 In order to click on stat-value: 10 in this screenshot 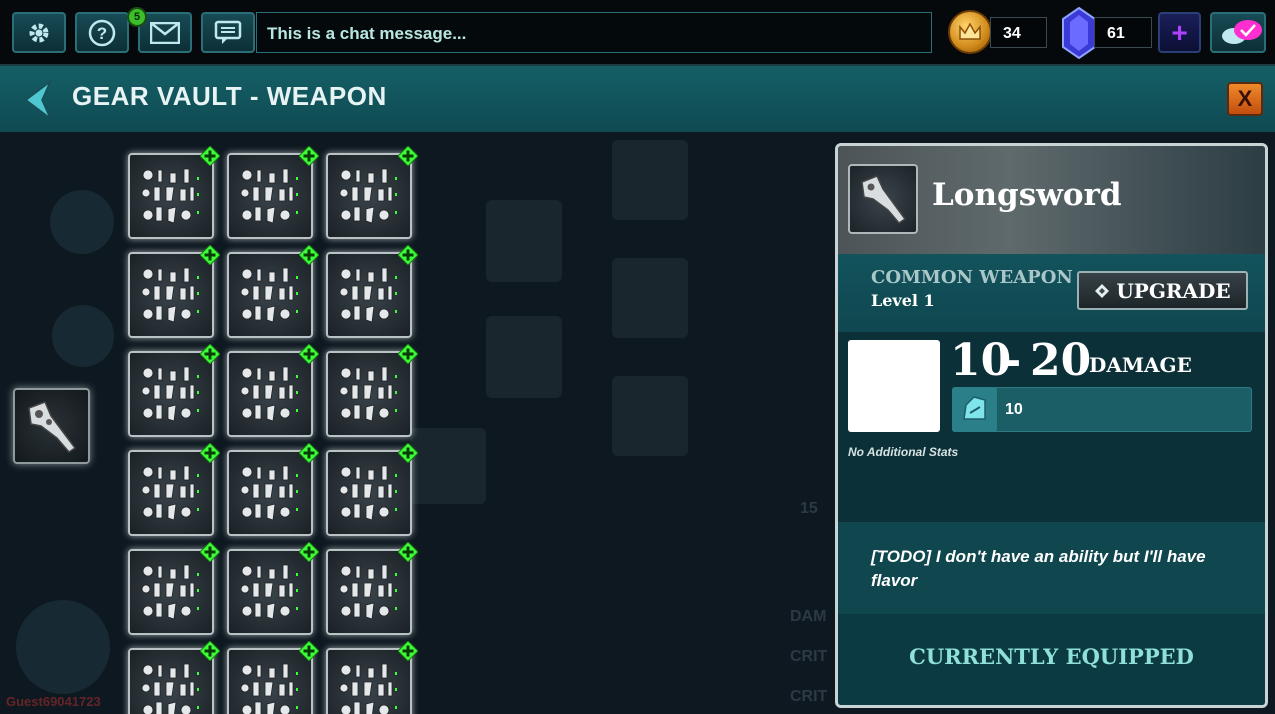, I will do `click(1014, 409)`.